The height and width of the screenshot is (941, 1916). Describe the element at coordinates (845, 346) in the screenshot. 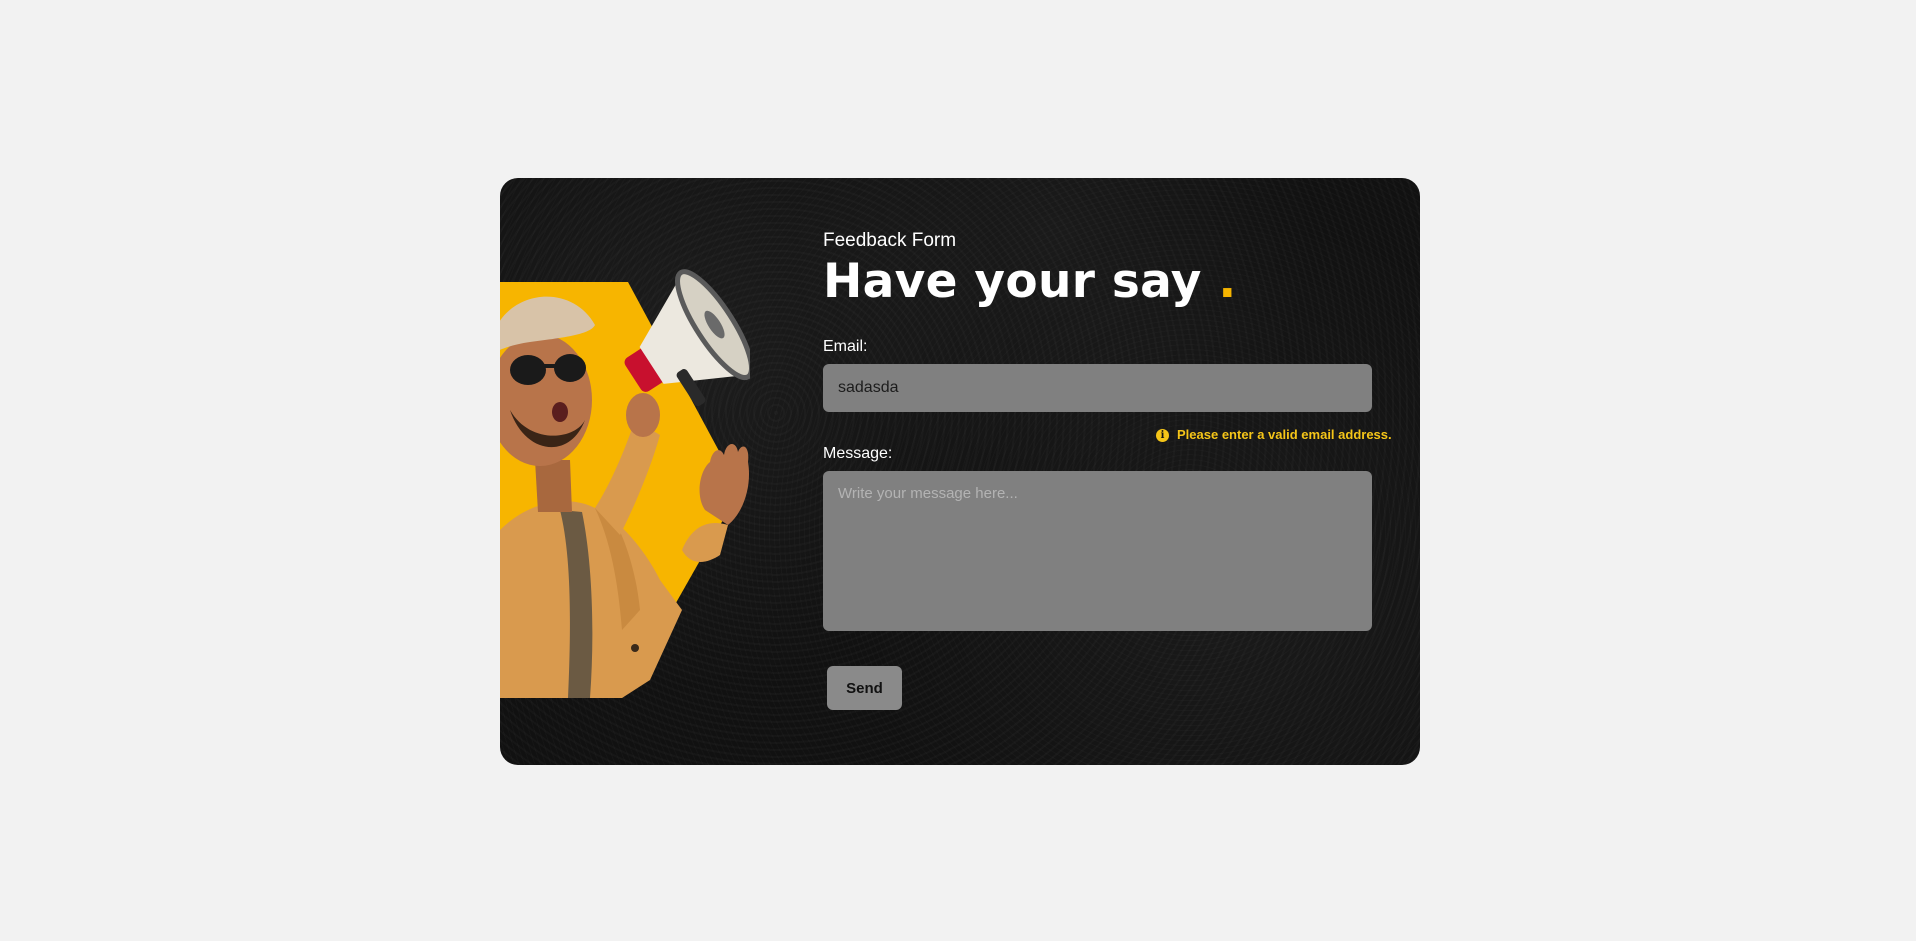

I see `email-label: Email:` at that location.